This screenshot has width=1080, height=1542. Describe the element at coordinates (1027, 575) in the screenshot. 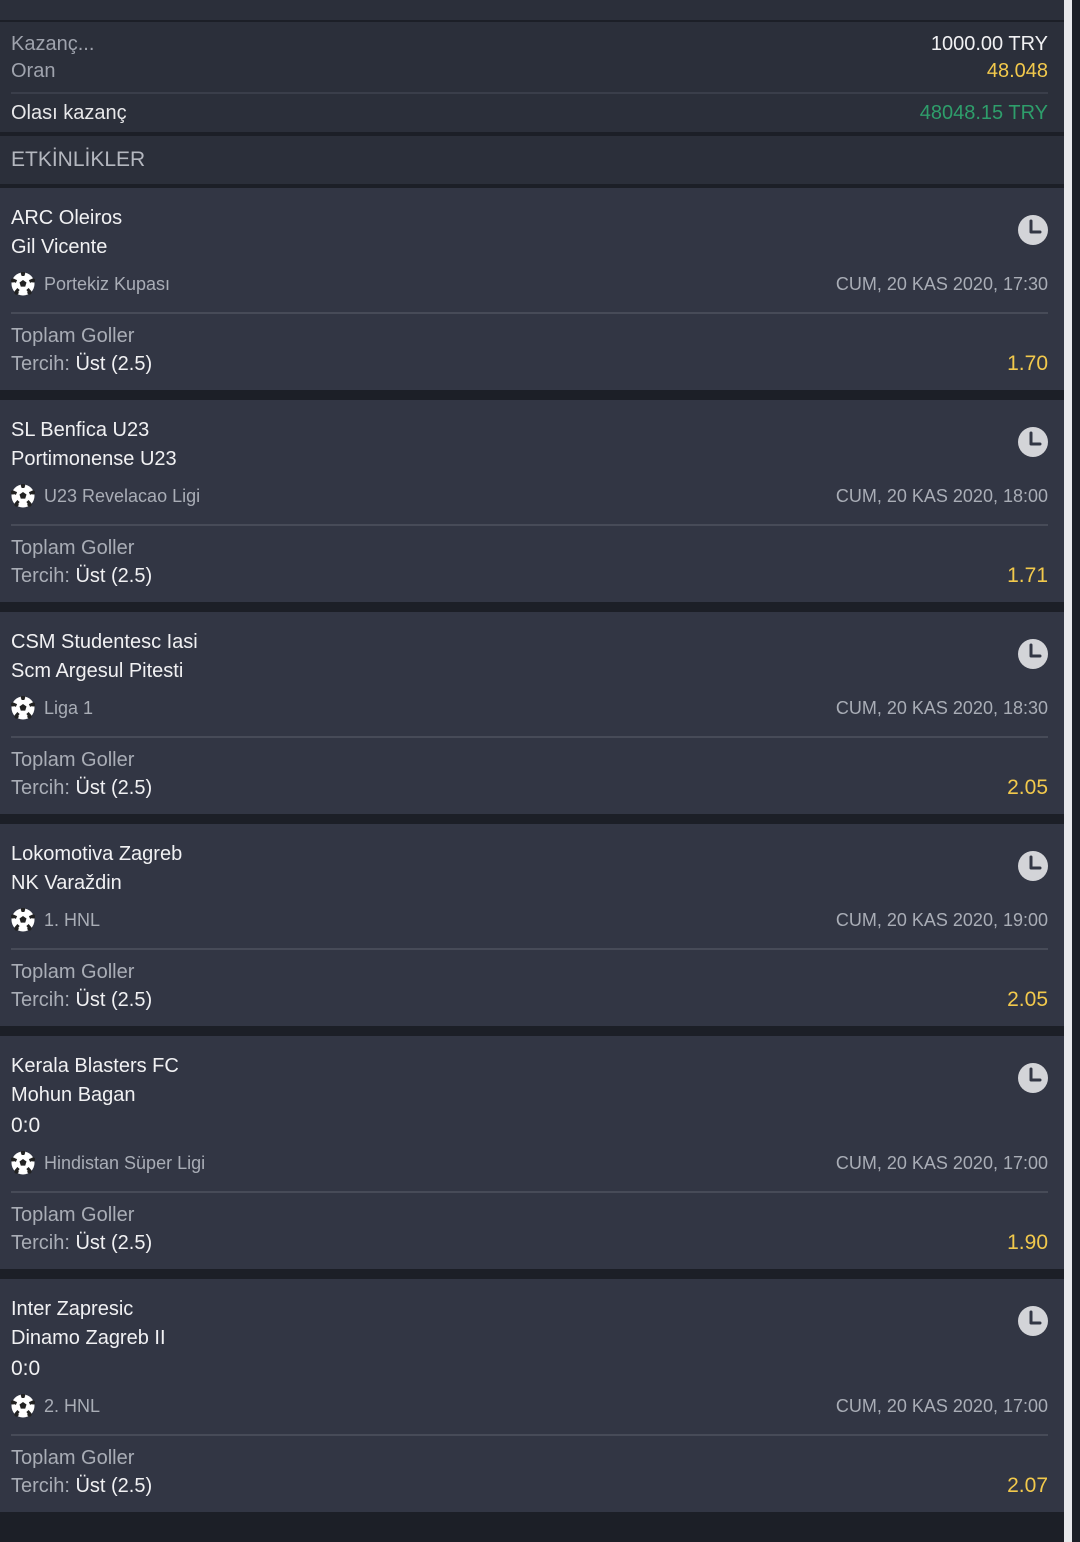

I see `selection-odds: 1.71` at that location.